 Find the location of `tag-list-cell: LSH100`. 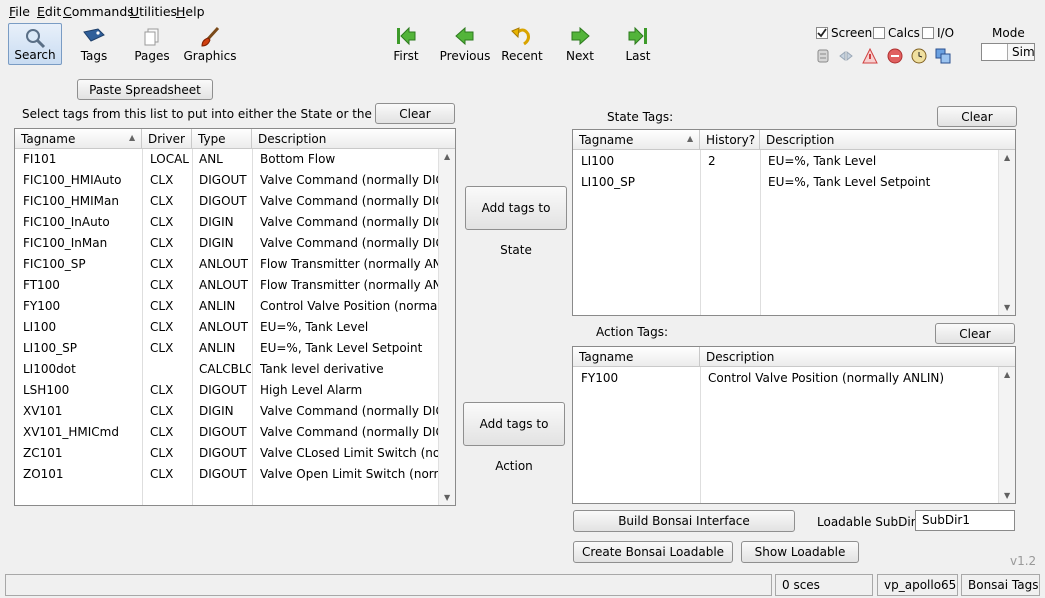

tag-list-cell: LSH100 is located at coordinates (82, 390).